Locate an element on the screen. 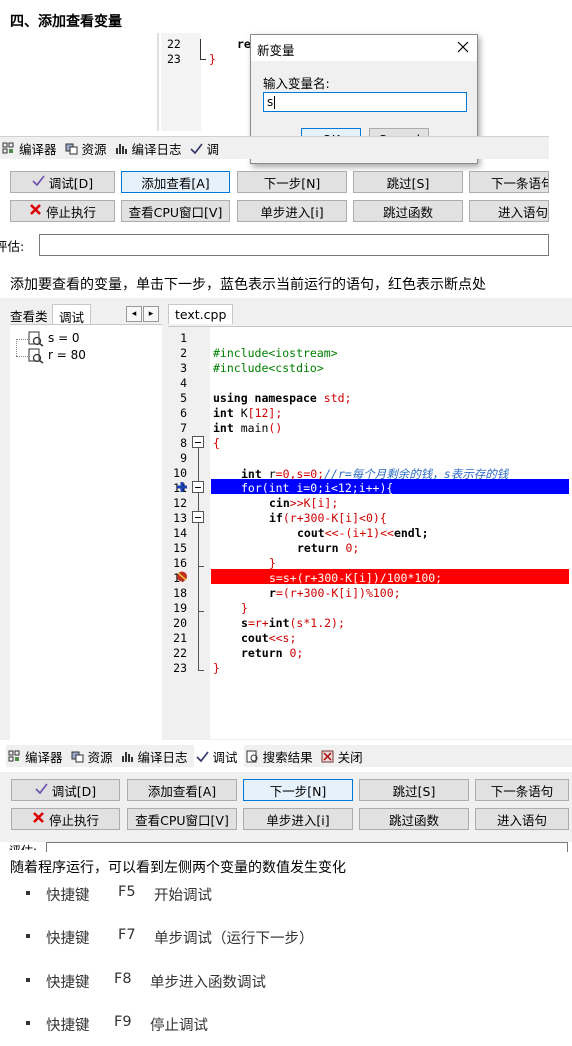 Image resolution: width=572 pixels, height=1046 pixels. tab-class-view: 查看类 is located at coordinates (29, 315).